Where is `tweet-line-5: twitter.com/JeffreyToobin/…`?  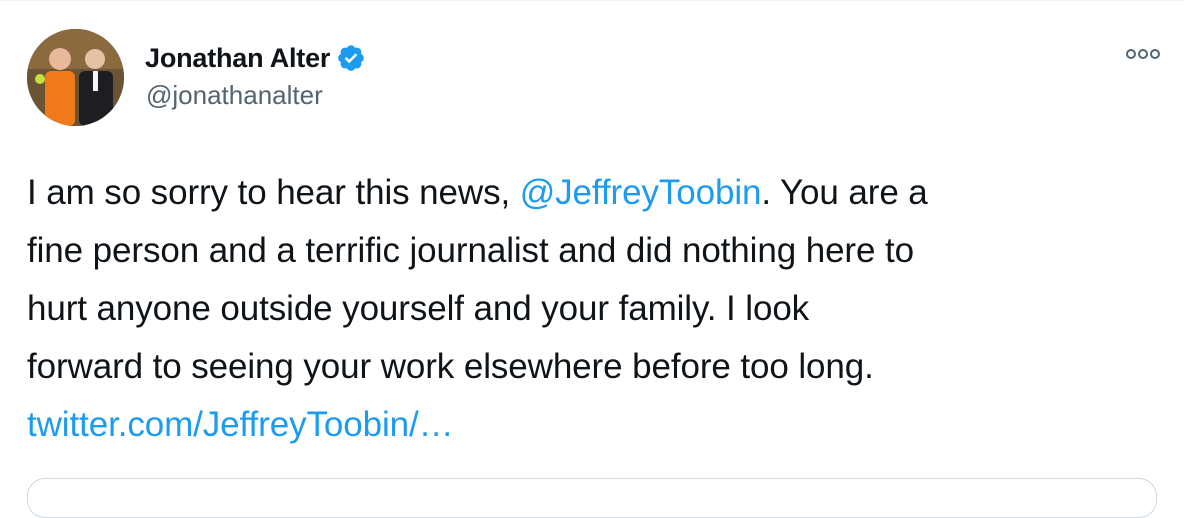 tweet-line-5: twitter.com/JeffreyToobin/… is located at coordinates (597, 425).